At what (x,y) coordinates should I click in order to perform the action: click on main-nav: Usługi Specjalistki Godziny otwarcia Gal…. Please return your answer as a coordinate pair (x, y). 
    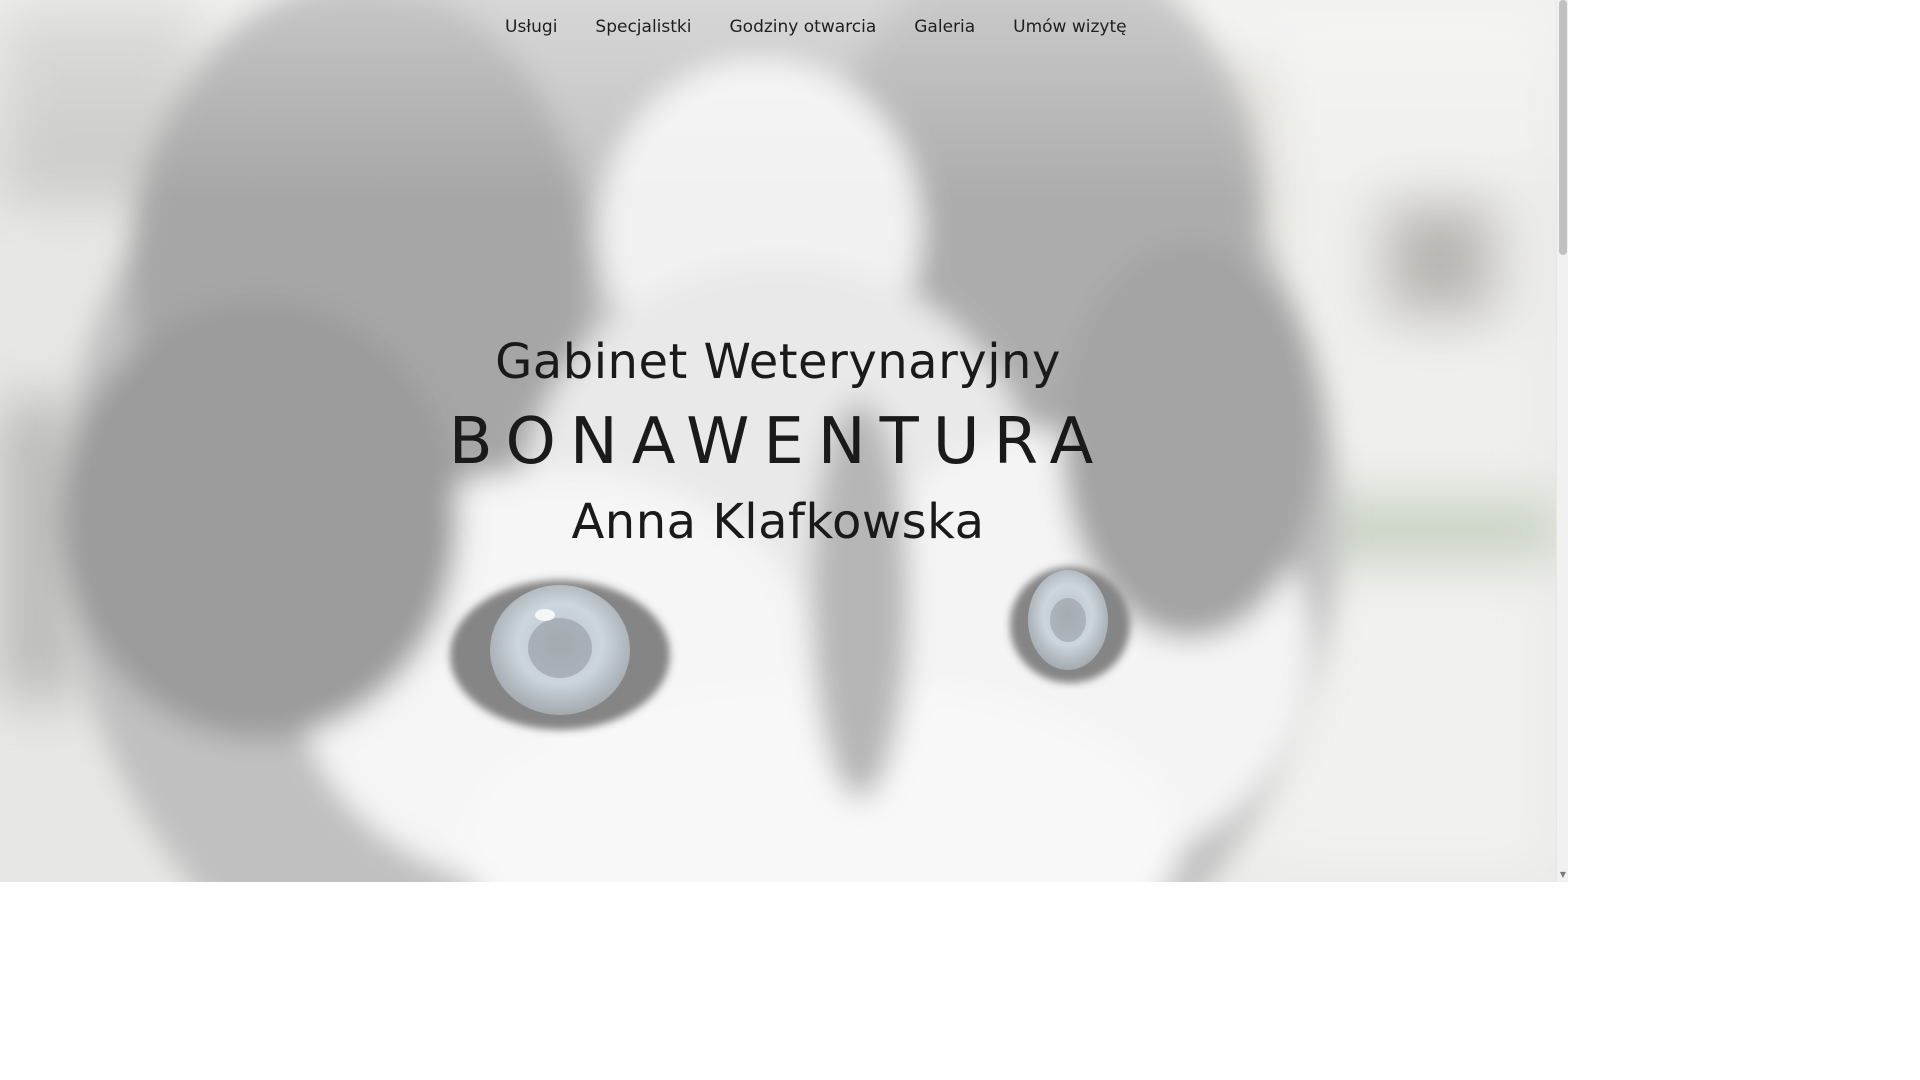
    Looking at the image, I should click on (816, 27).